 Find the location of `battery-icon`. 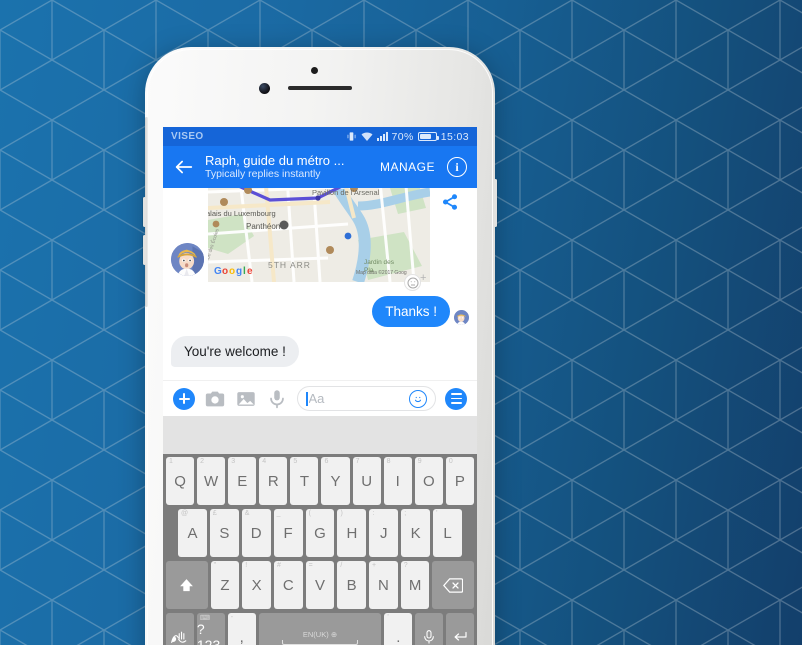

battery-icon is located at coordinates (428, 136).